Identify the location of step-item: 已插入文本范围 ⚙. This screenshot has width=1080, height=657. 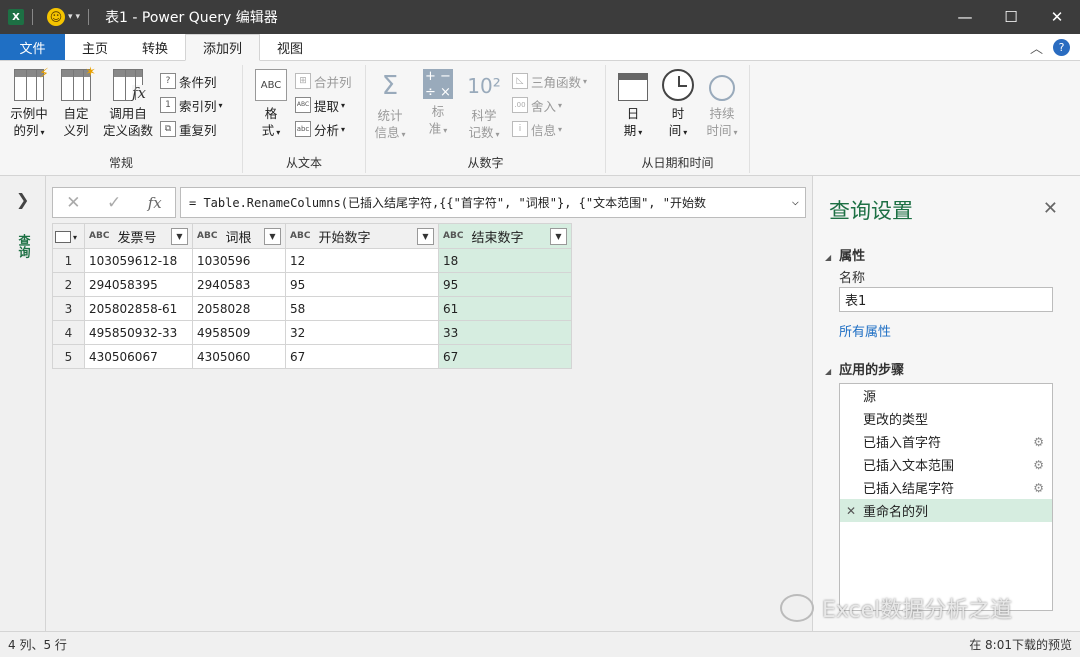
(946, 464).